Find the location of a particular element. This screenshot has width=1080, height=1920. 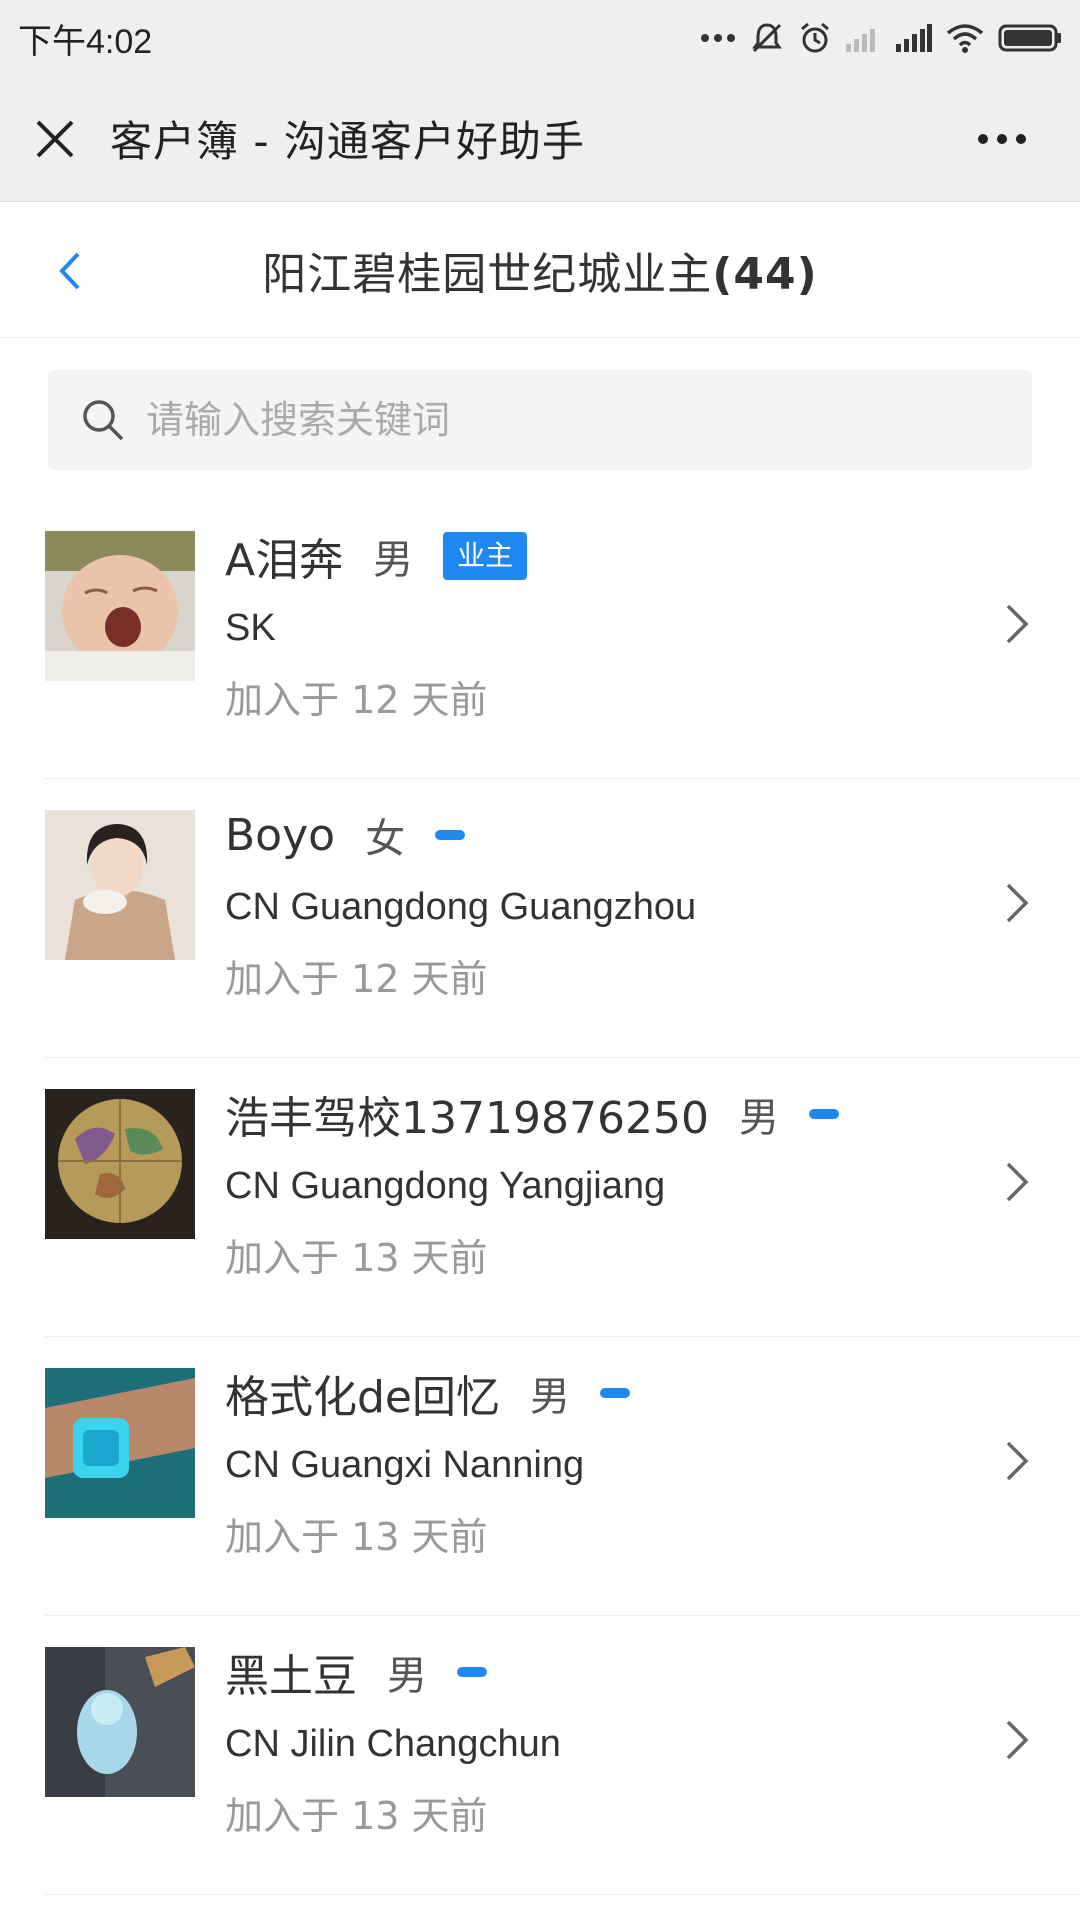

globe-avatar-image is located at coordinates (120, 1164).